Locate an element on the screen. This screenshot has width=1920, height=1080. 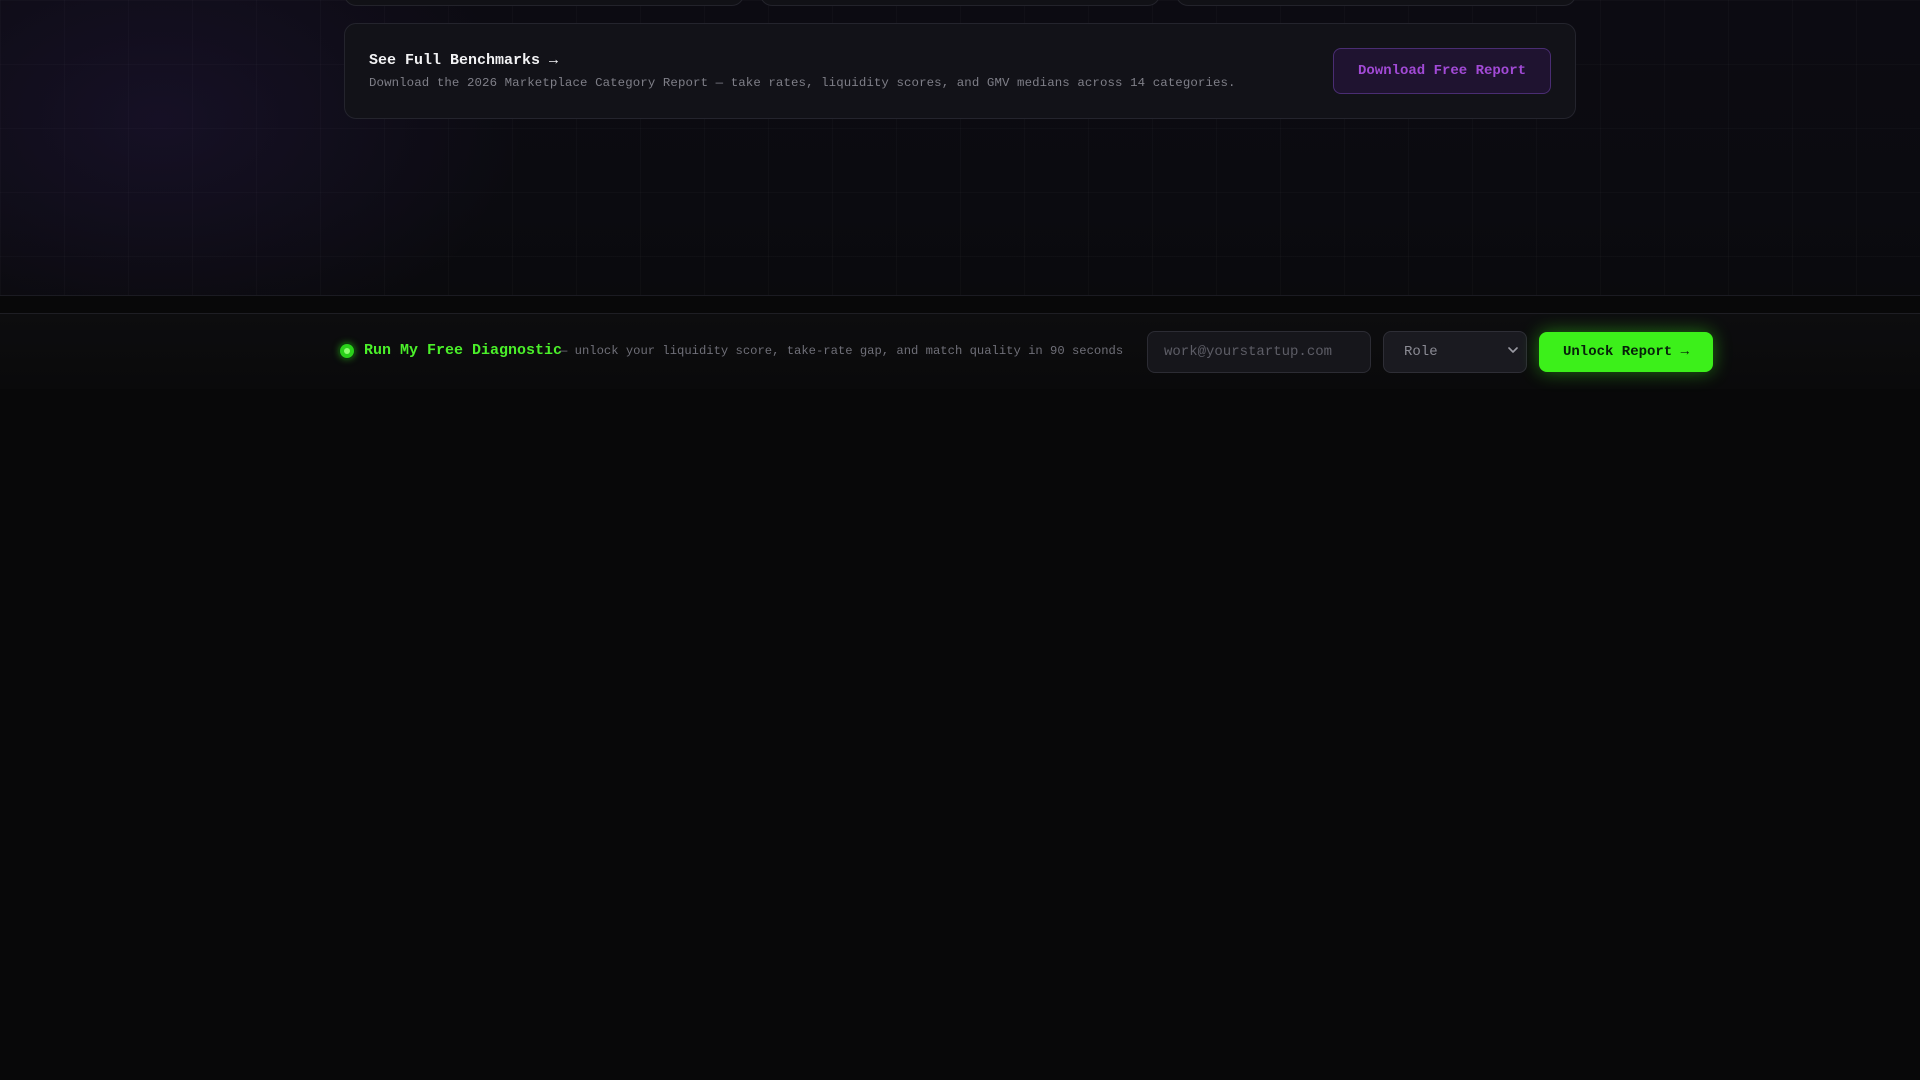
card-stub-middle is located at coordinates (960, 3).